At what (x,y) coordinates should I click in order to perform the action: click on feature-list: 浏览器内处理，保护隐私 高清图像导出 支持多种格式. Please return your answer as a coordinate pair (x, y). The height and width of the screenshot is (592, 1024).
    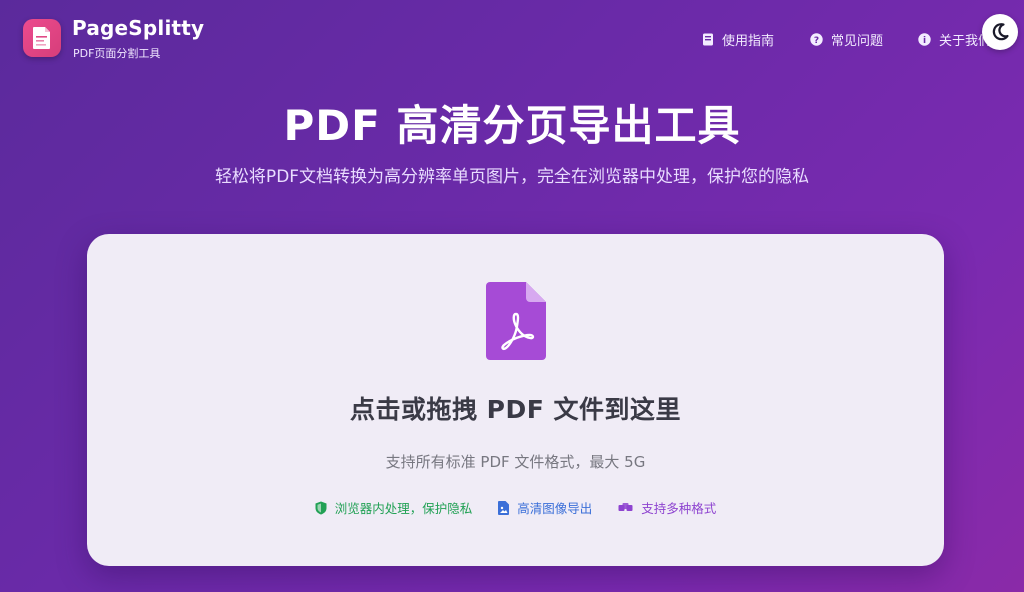
    Looking at the image, I should click on (515, 507).